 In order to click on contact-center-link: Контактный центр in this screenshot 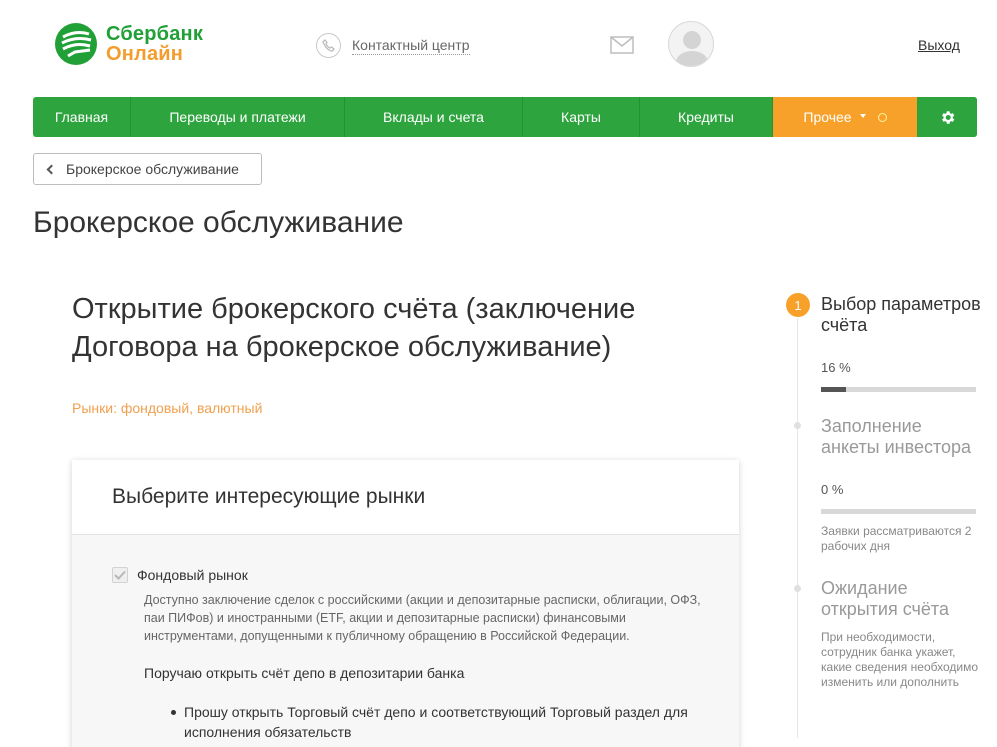, I will do `click(393, 45)`.